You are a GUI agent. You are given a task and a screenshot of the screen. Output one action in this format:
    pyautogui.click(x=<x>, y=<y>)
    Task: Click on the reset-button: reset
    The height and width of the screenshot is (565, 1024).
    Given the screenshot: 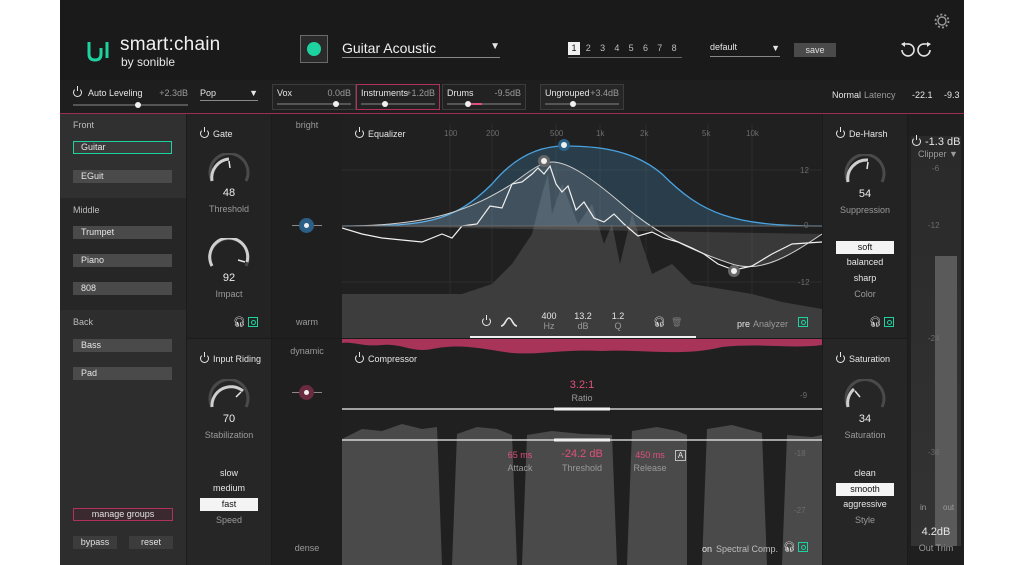 What is the action you would take?
    pyautogui.click(x=151, y=542)
    